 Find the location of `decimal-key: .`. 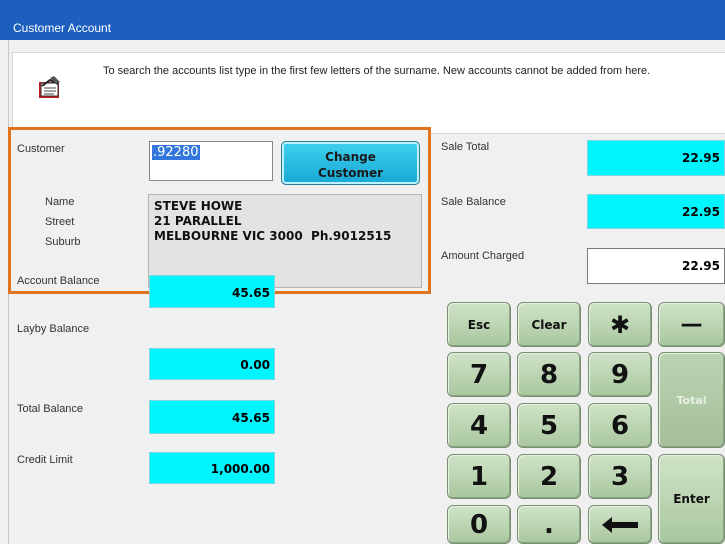

decimal-key: . is located at coordinates (549, 524).